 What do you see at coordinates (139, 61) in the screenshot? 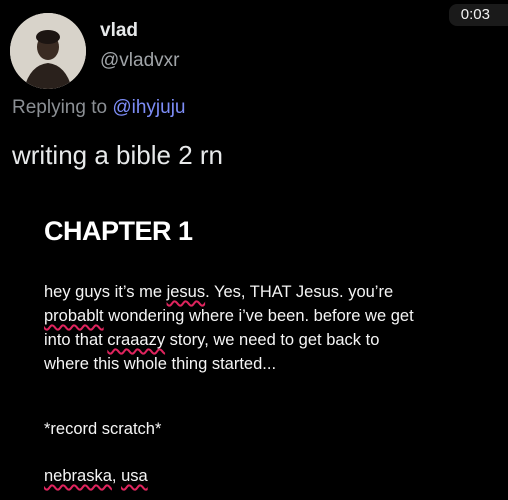
I see `user-handle: @vladvxr` at bounding box center [139, 61].